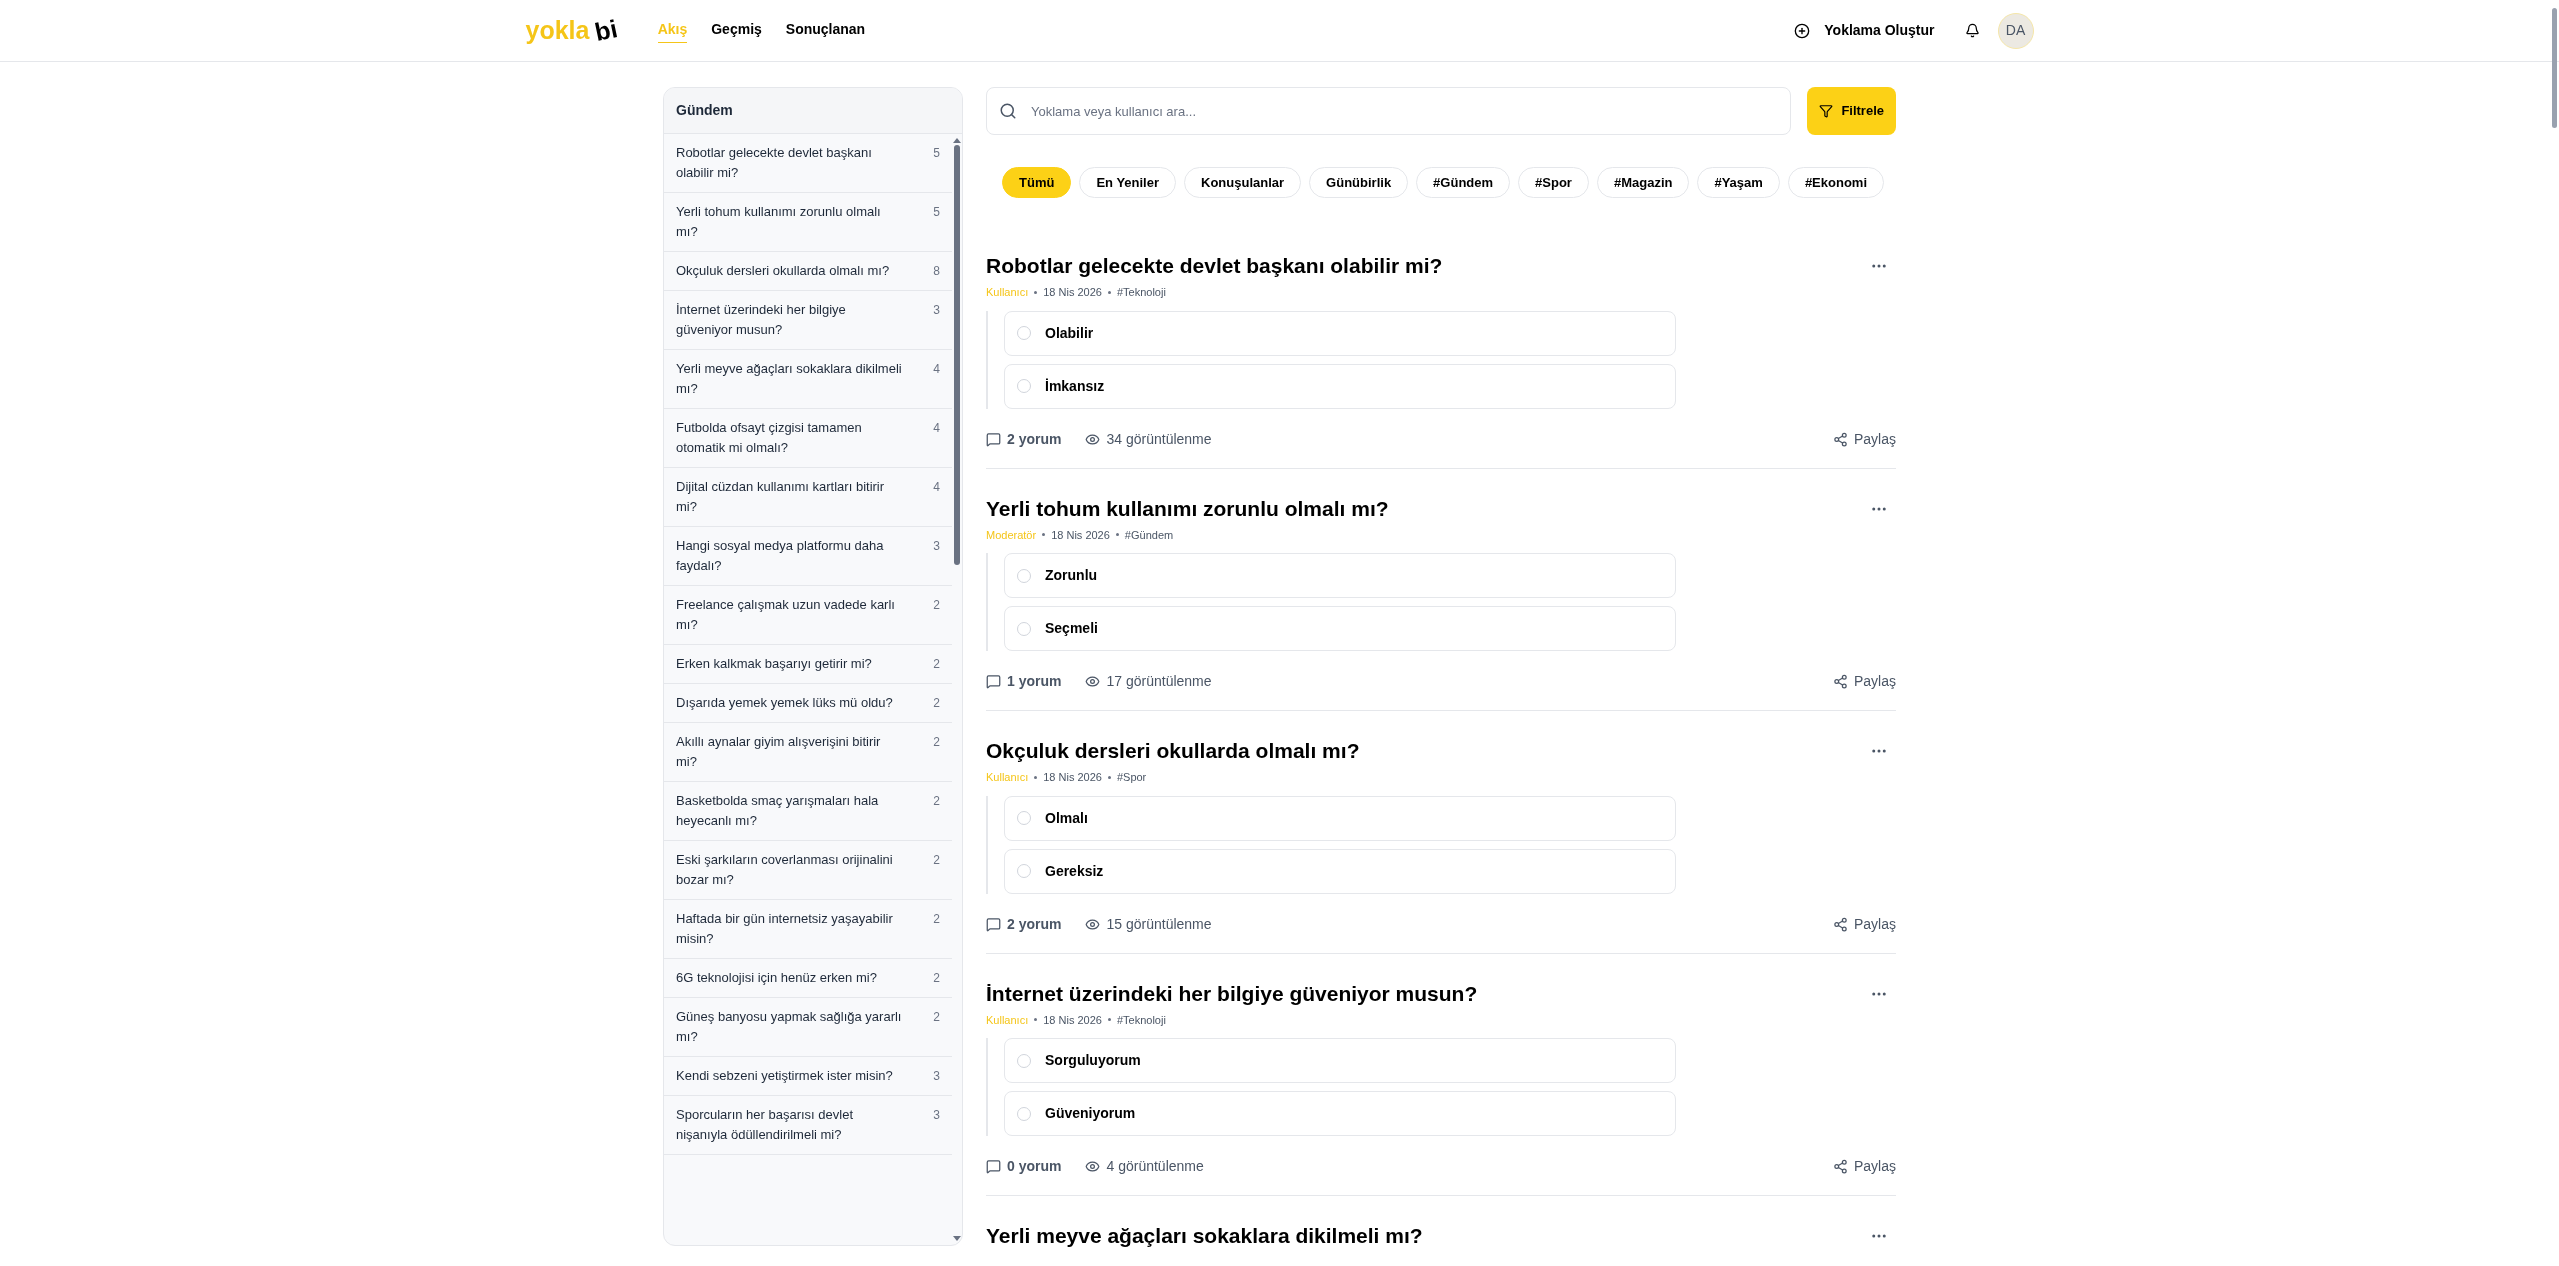 This screenshot has width=2559, height=1266. I want to click on view-count: 17 görüntülenme, so click(1159, 681).